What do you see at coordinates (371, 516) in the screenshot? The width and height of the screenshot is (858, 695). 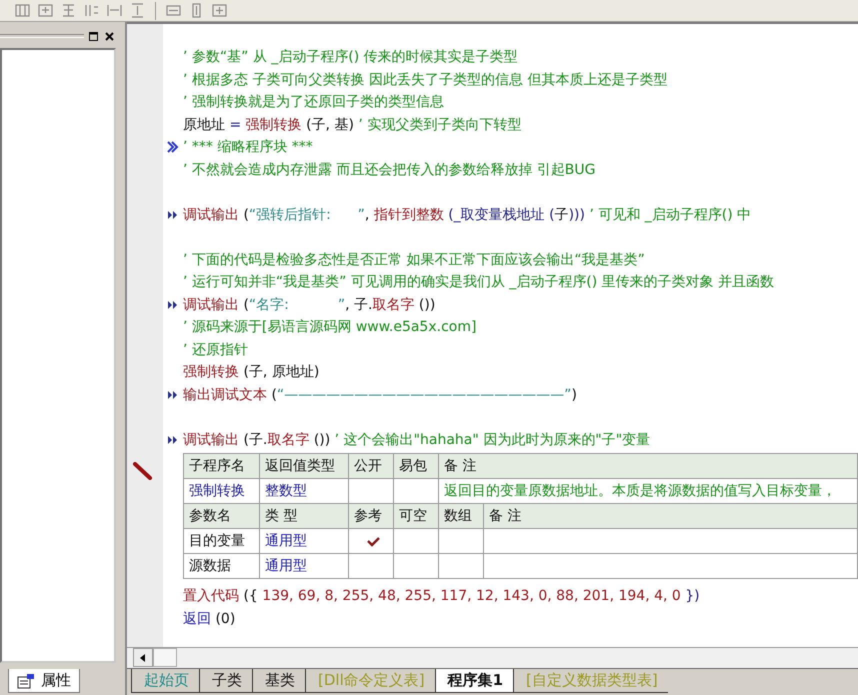 I see `table-header-cell: 参考` at bounding box center [371, 516].